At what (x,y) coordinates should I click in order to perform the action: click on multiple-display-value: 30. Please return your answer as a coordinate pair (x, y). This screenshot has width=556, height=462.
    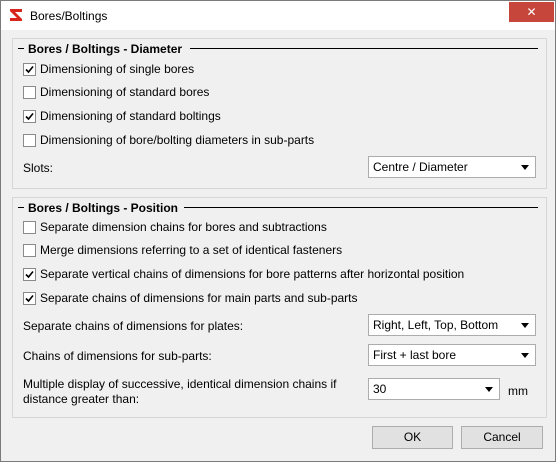
    Looking at the image, I should click on (379, 389).